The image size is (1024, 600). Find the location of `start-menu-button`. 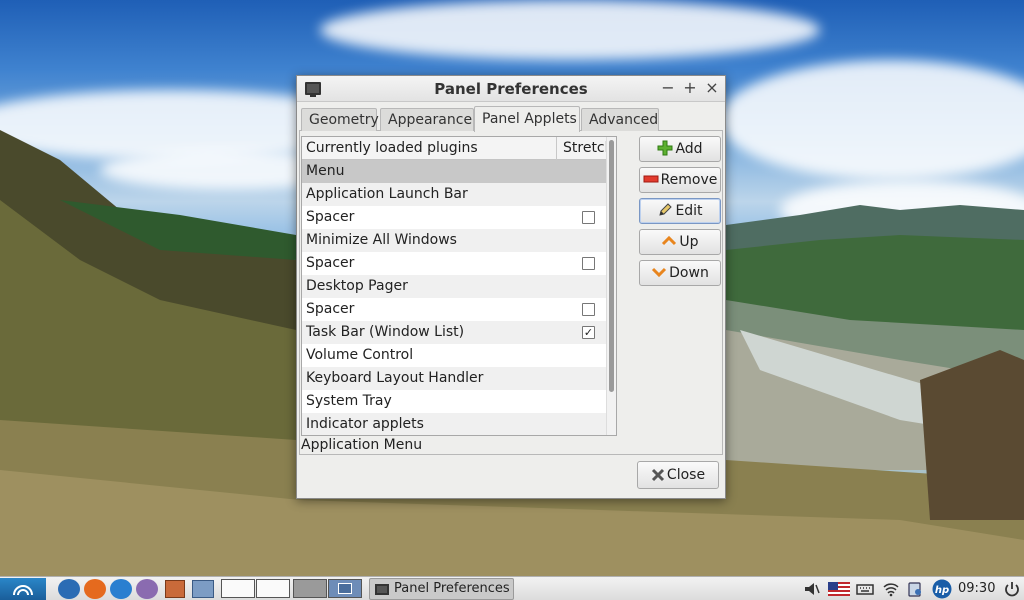

start-menu-button is located at coordinates (23, 589).